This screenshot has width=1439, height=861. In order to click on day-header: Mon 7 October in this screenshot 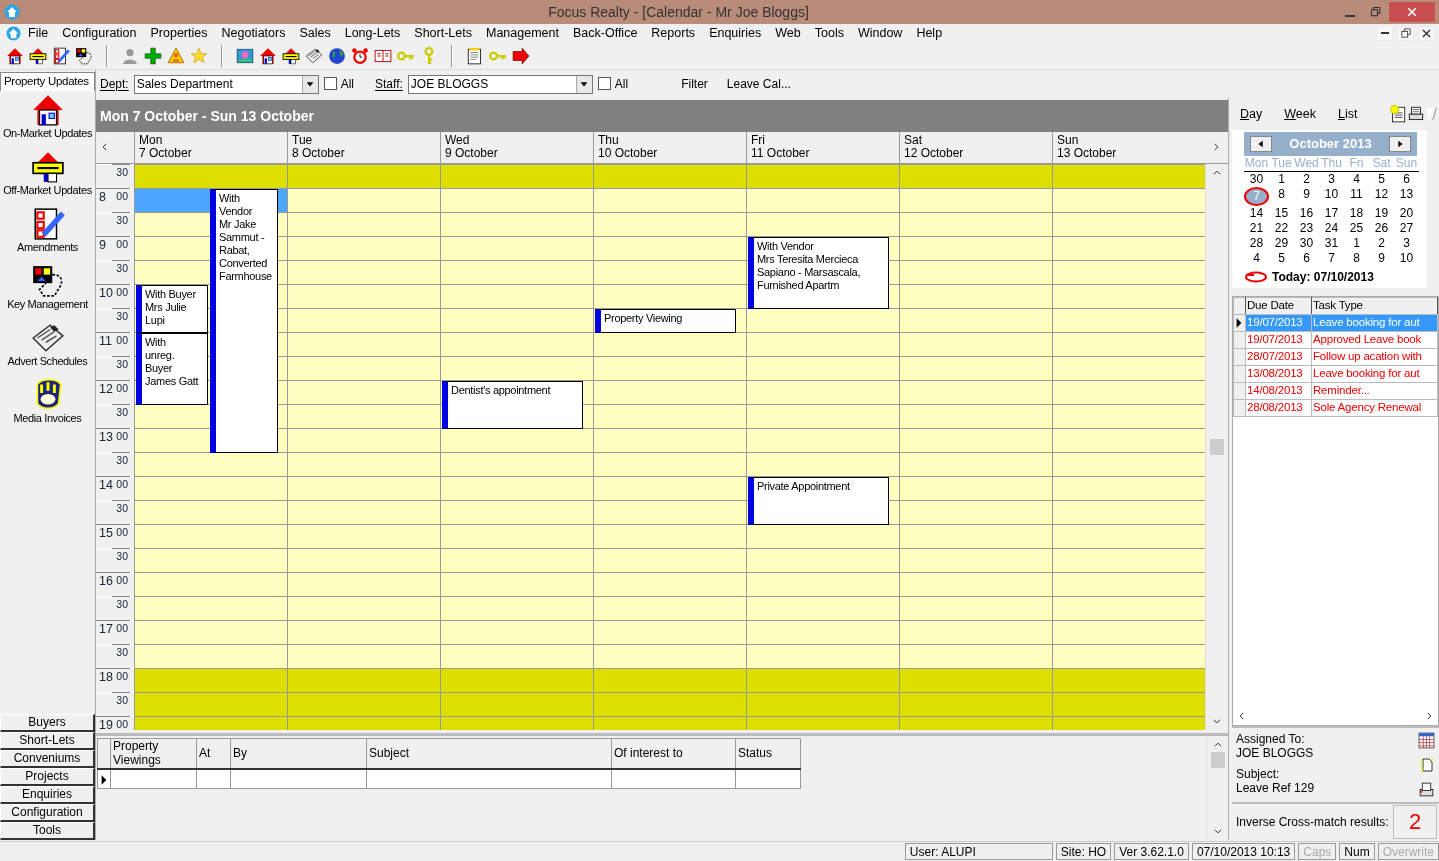, I will do `click(210, 147)`.